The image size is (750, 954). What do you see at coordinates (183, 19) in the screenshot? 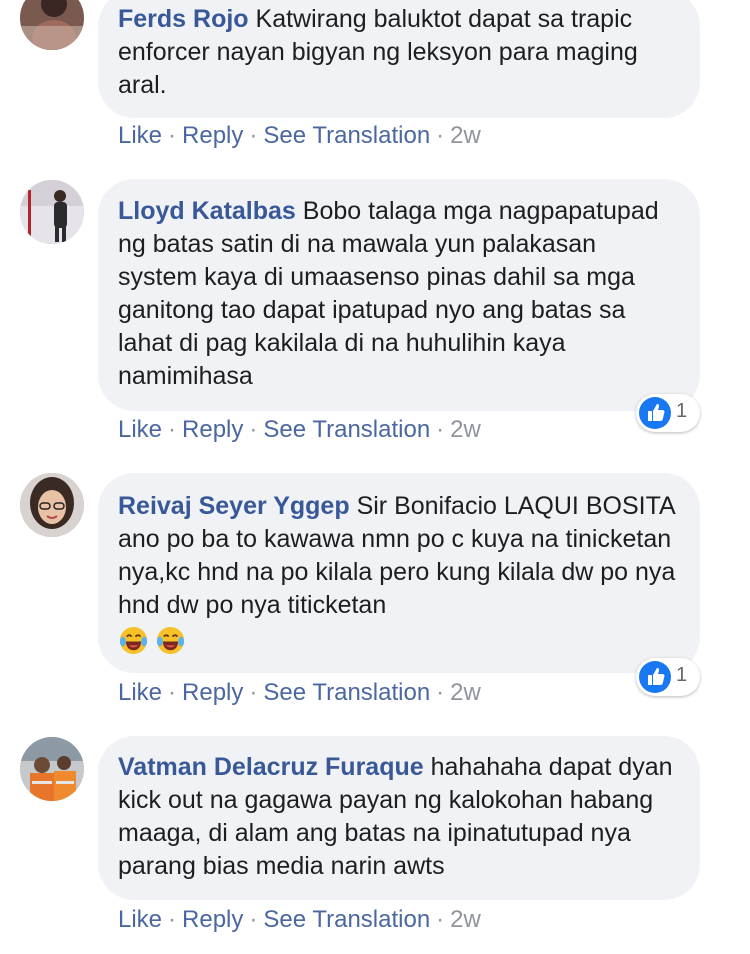
I see `comment-author: Ferds Rojo` at bounding box center [183, 19].